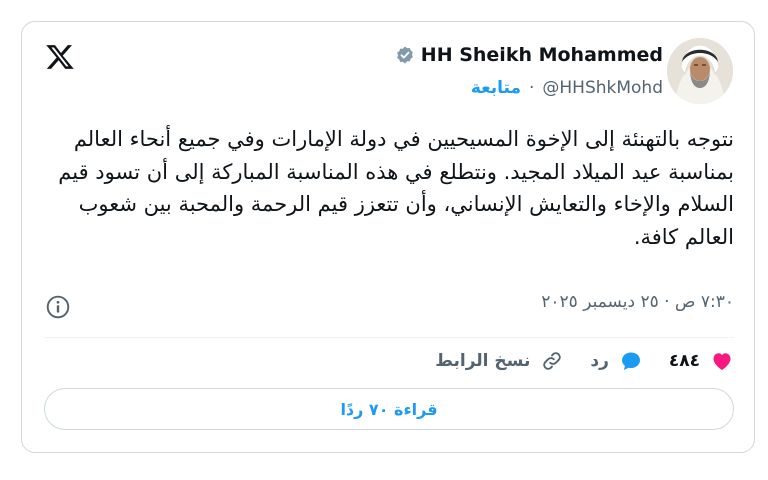 This screenshot has height=480, width=768. What do you see at coordinates (599, 361) in the screenshot?
I see `reply-label: رد` at bounding box center [599, 361].